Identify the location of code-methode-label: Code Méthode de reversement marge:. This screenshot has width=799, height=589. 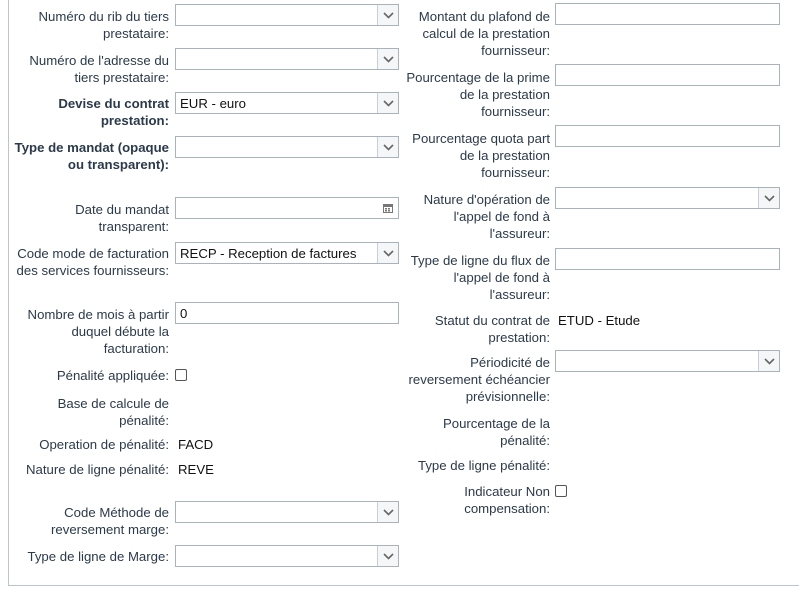
(110, 521).